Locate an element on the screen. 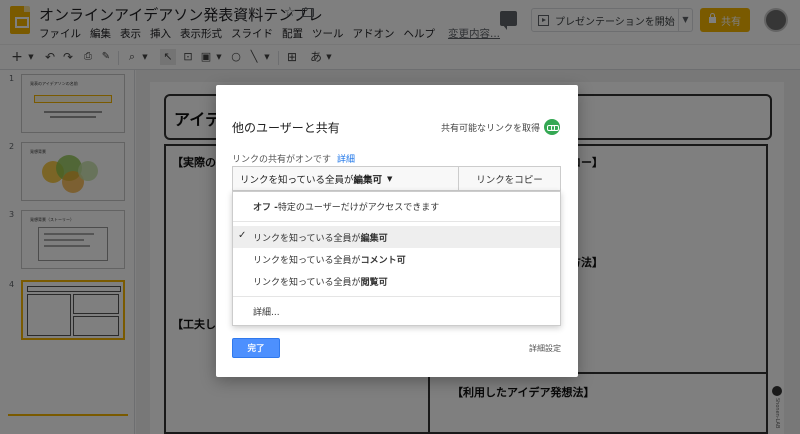 This screenshot has height=434, width=800. menu-item-can-comment: リンクを知っている全員が コメント可 is located at coordinates (396, 259).